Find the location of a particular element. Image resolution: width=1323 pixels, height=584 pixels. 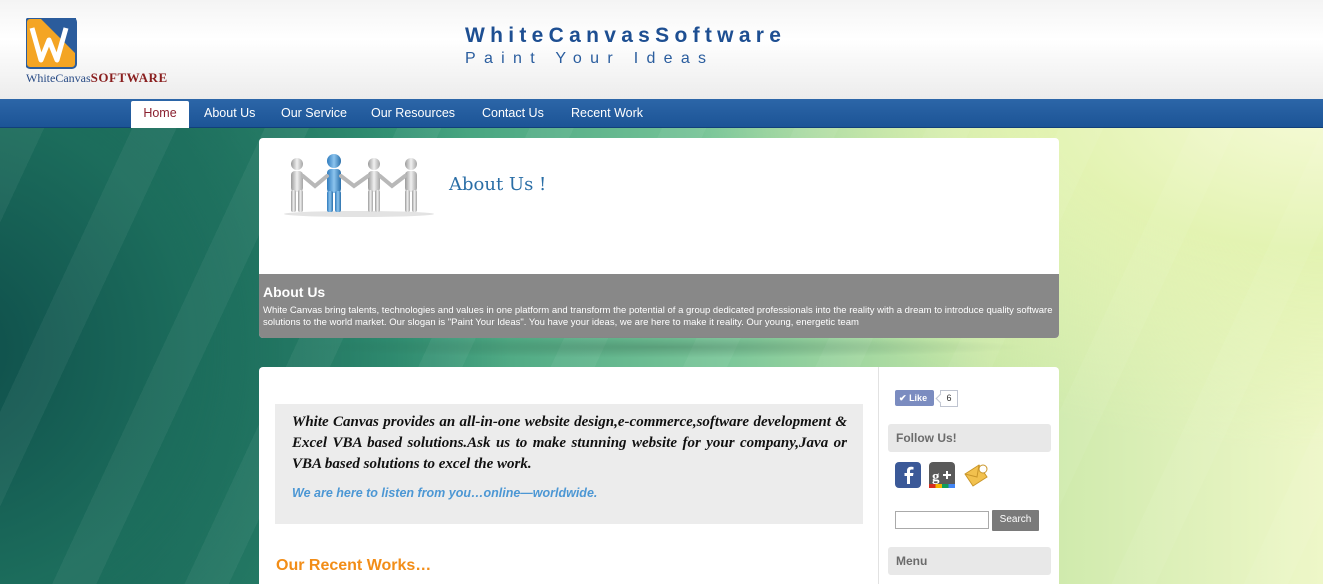

menu-heading: Menu is located at coordinates (969, 561).